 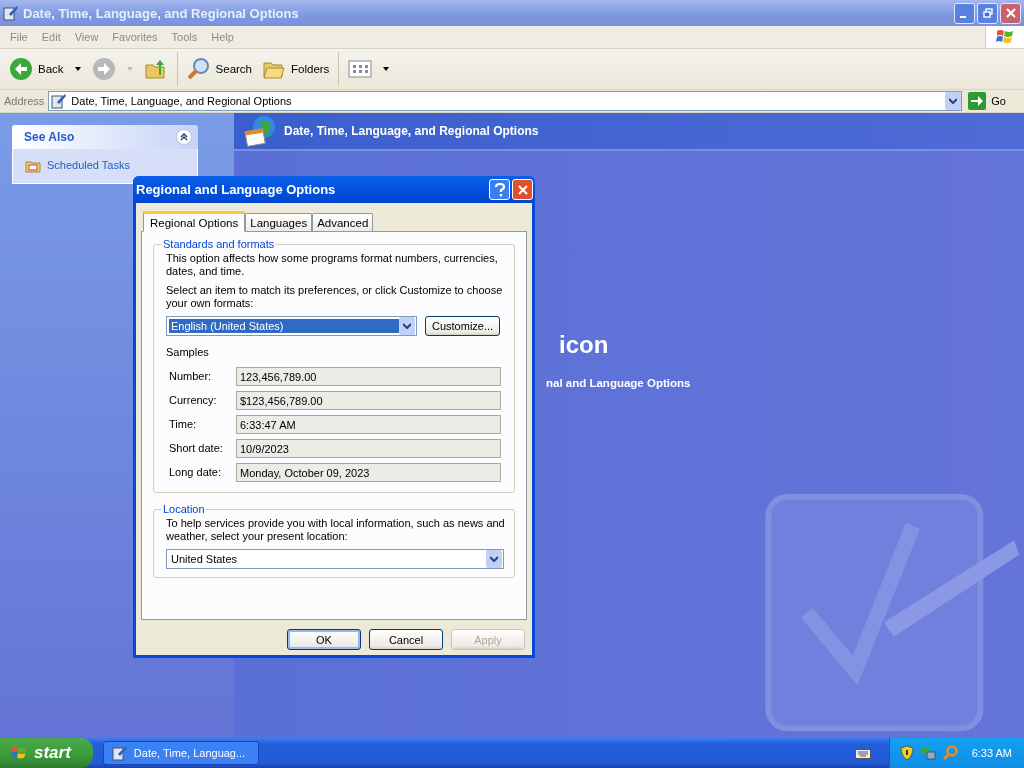 What do you see at coordinates (236, 189) in the screenshot?
I see `dialog-title: Regional and Language Options` at bounding box center [236, 189].